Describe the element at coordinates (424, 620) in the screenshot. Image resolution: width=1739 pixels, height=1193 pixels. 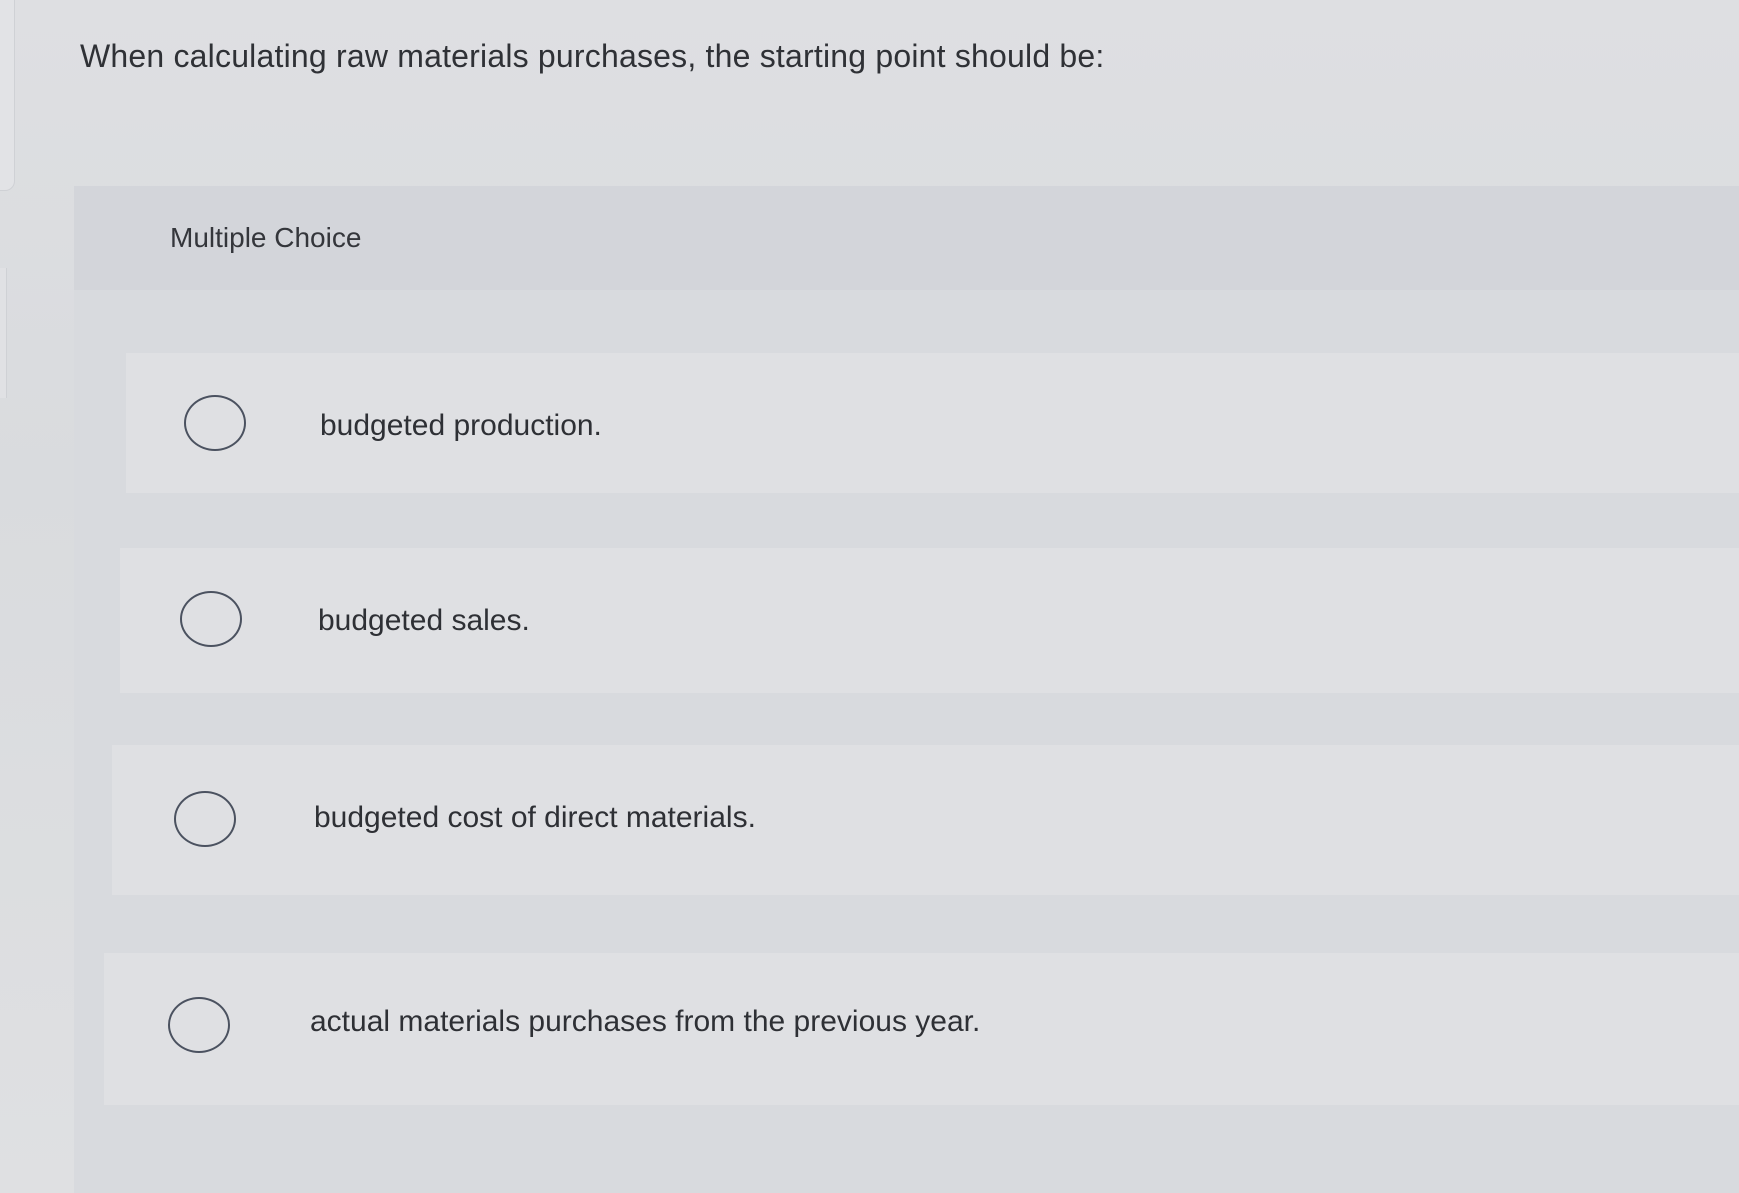
I see `choice-option-label: budgeted sales.` at that location.